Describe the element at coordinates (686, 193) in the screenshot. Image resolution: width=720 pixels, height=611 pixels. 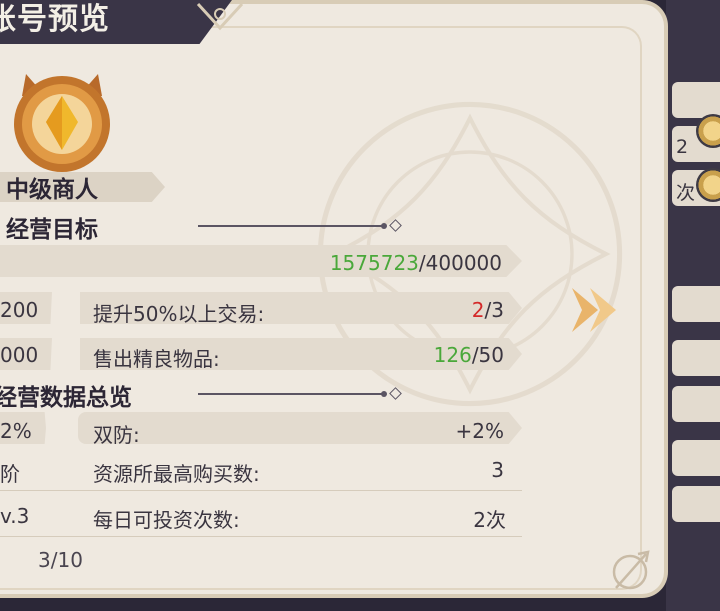
I see `side-peek-text: 次` at that location.